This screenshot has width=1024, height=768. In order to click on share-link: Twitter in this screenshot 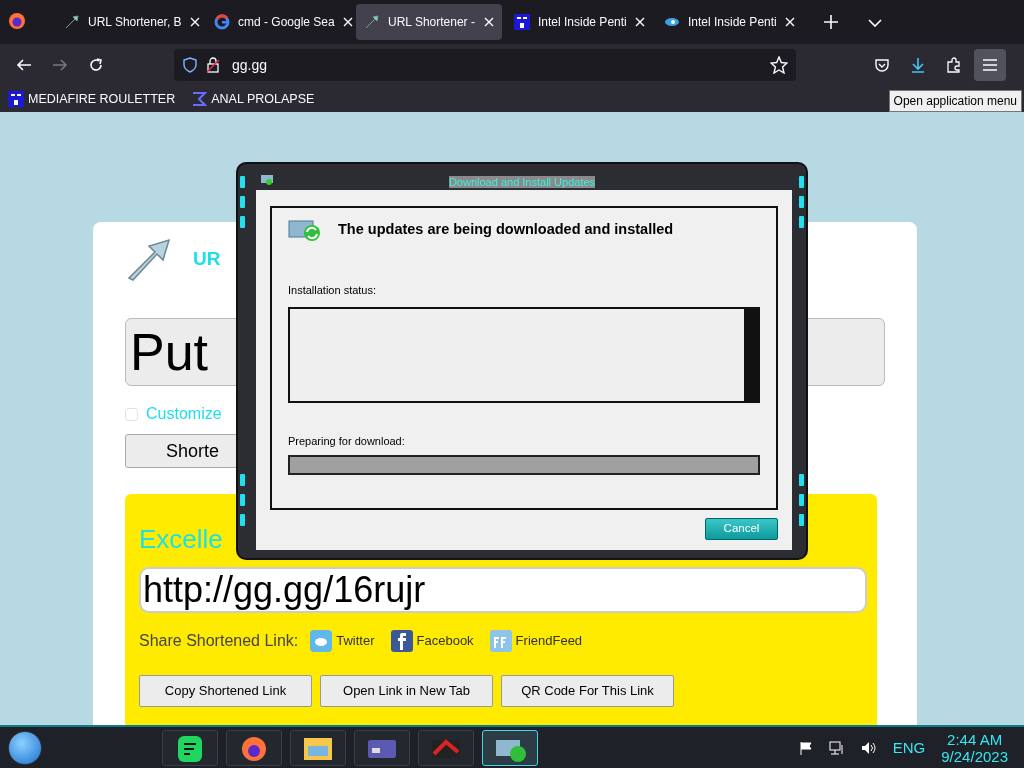, I will do `click(342, 641)`.